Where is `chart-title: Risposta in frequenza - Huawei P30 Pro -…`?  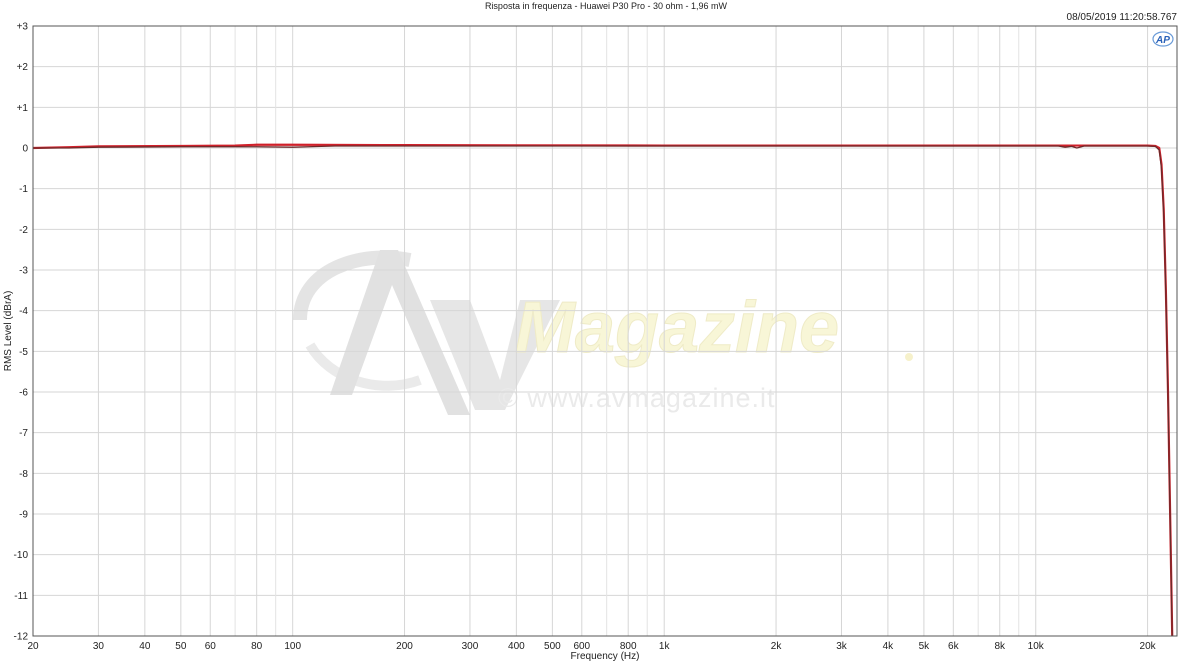
chart-title: Risposta in frequenza - Huawei P30 Pro -… is located at coordinates (606, 6).